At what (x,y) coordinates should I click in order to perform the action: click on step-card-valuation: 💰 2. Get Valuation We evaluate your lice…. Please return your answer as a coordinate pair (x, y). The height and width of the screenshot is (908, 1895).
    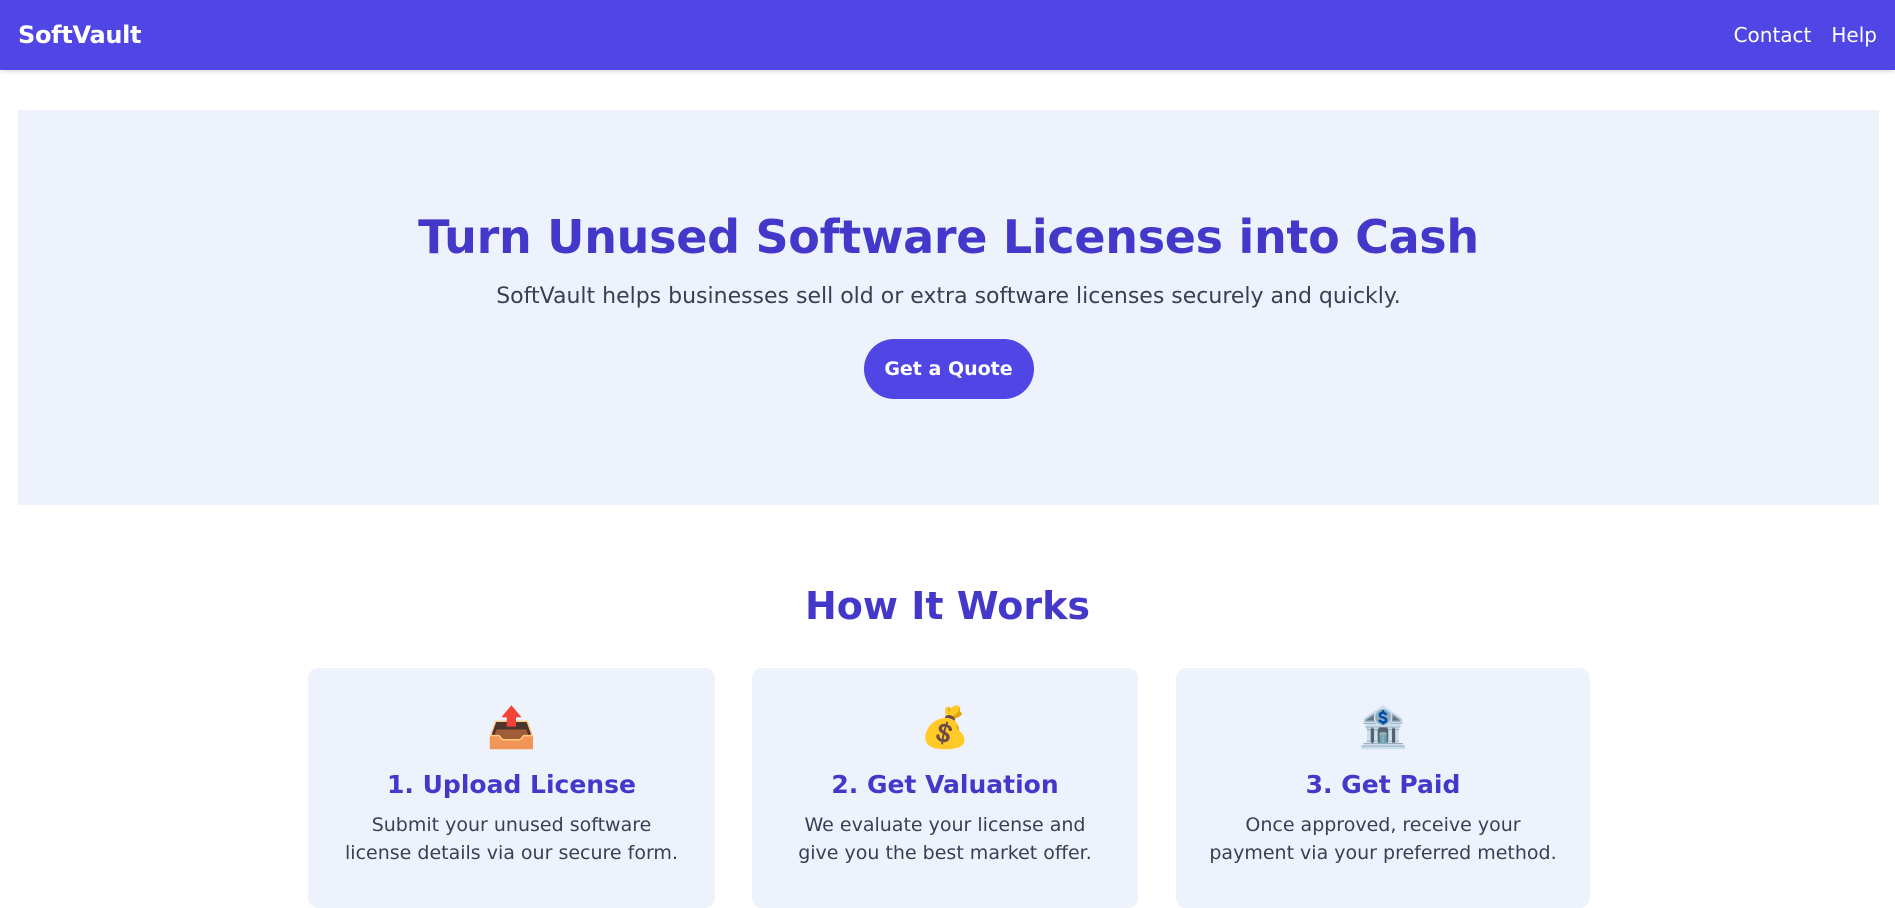
    Looking at the image, I should click on (945, 788).